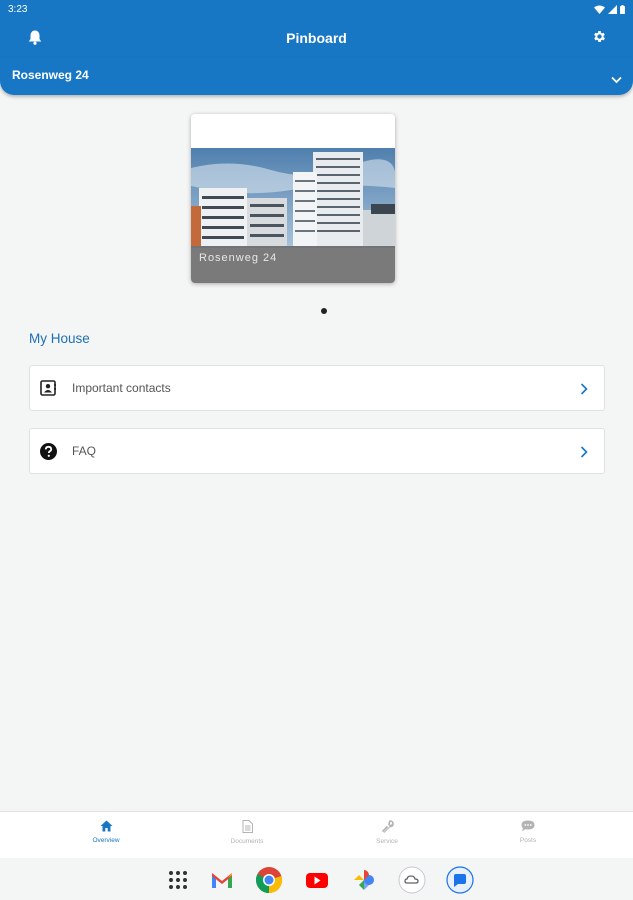 The height and width of the screenshot is (900, 633). What do you see at coordinates (387, 841) in the screenshot?
I see `nav-service-label: Service` at bounding box center [387, 841].